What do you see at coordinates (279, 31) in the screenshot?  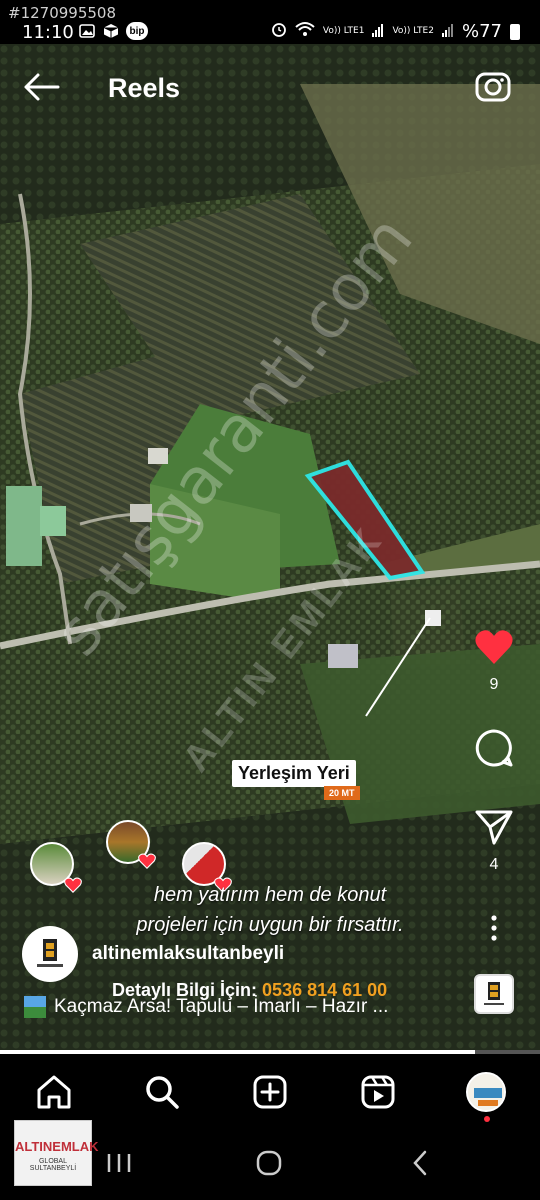 I see `alarm-icon` at bounding box center [279, 31].